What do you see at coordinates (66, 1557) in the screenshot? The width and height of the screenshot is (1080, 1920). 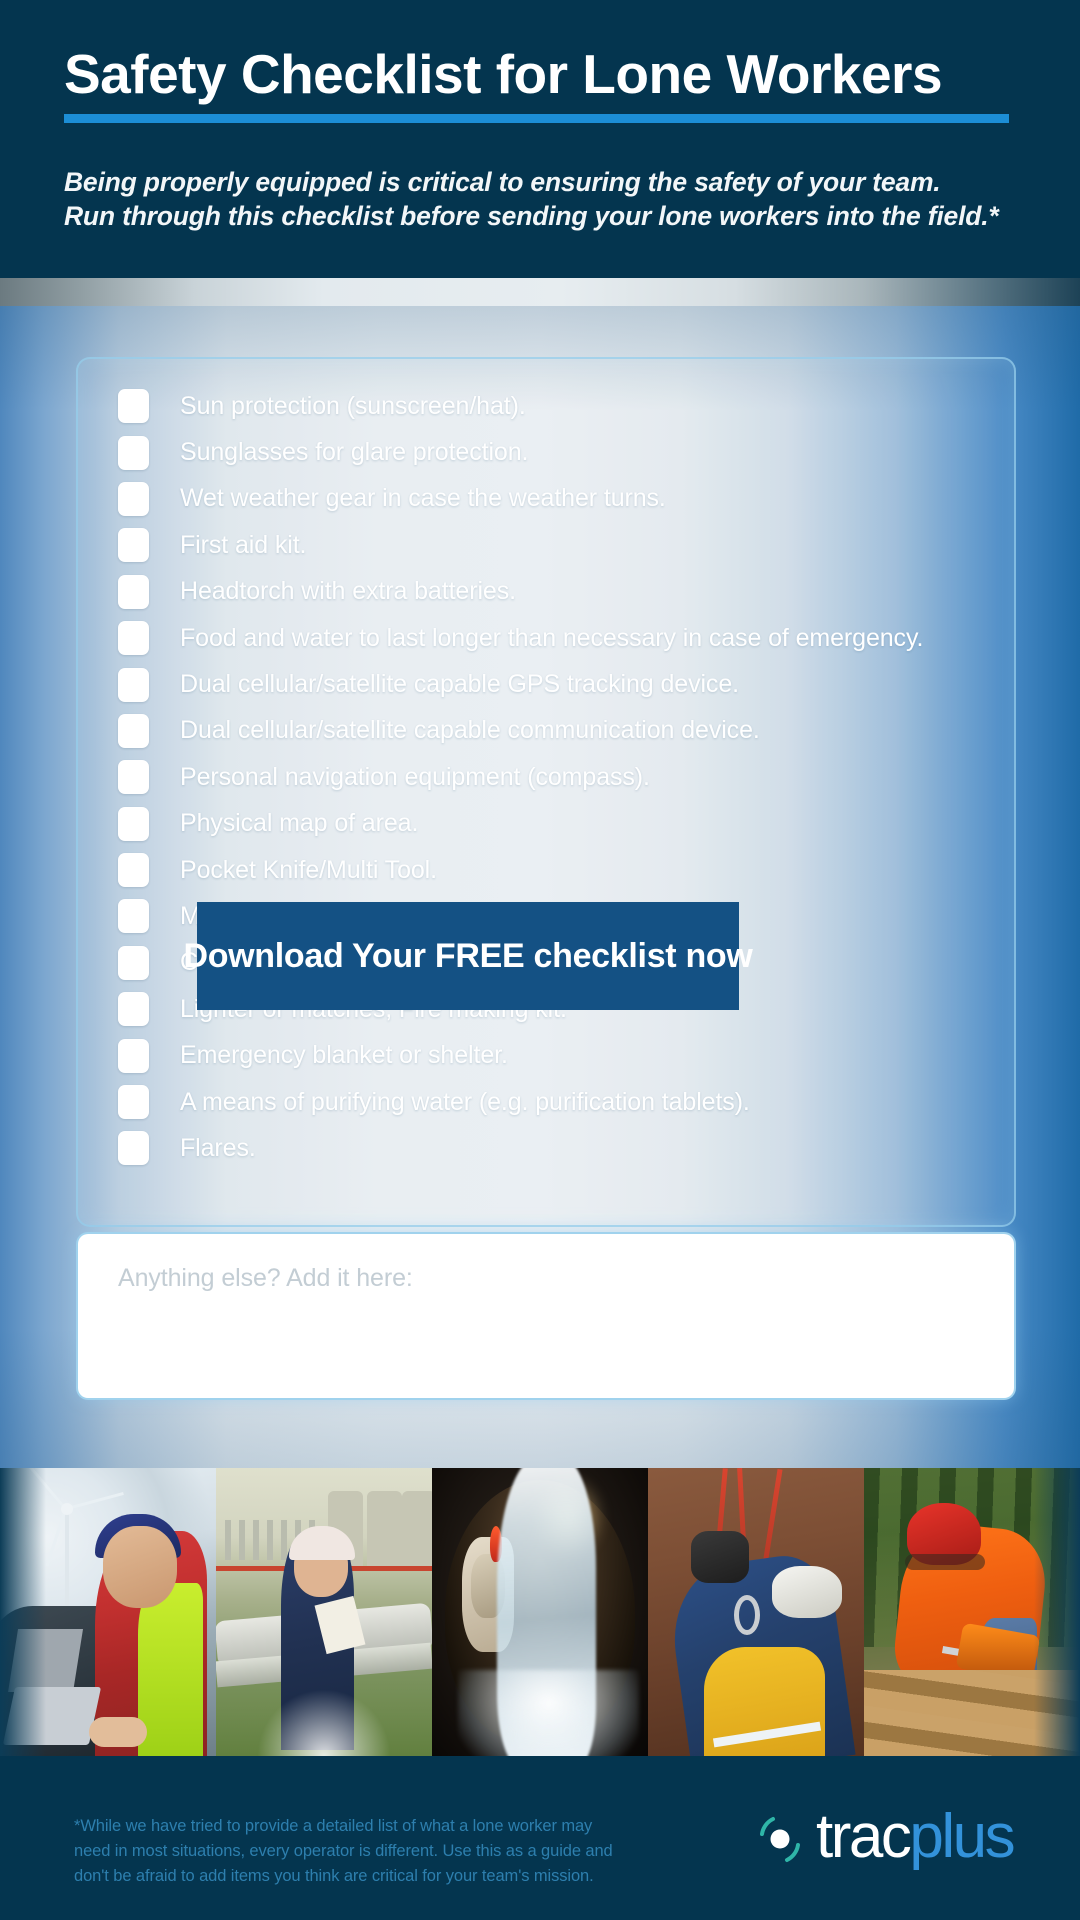 I see `wind-turbine-pole` at bounding box center [66, 1557].